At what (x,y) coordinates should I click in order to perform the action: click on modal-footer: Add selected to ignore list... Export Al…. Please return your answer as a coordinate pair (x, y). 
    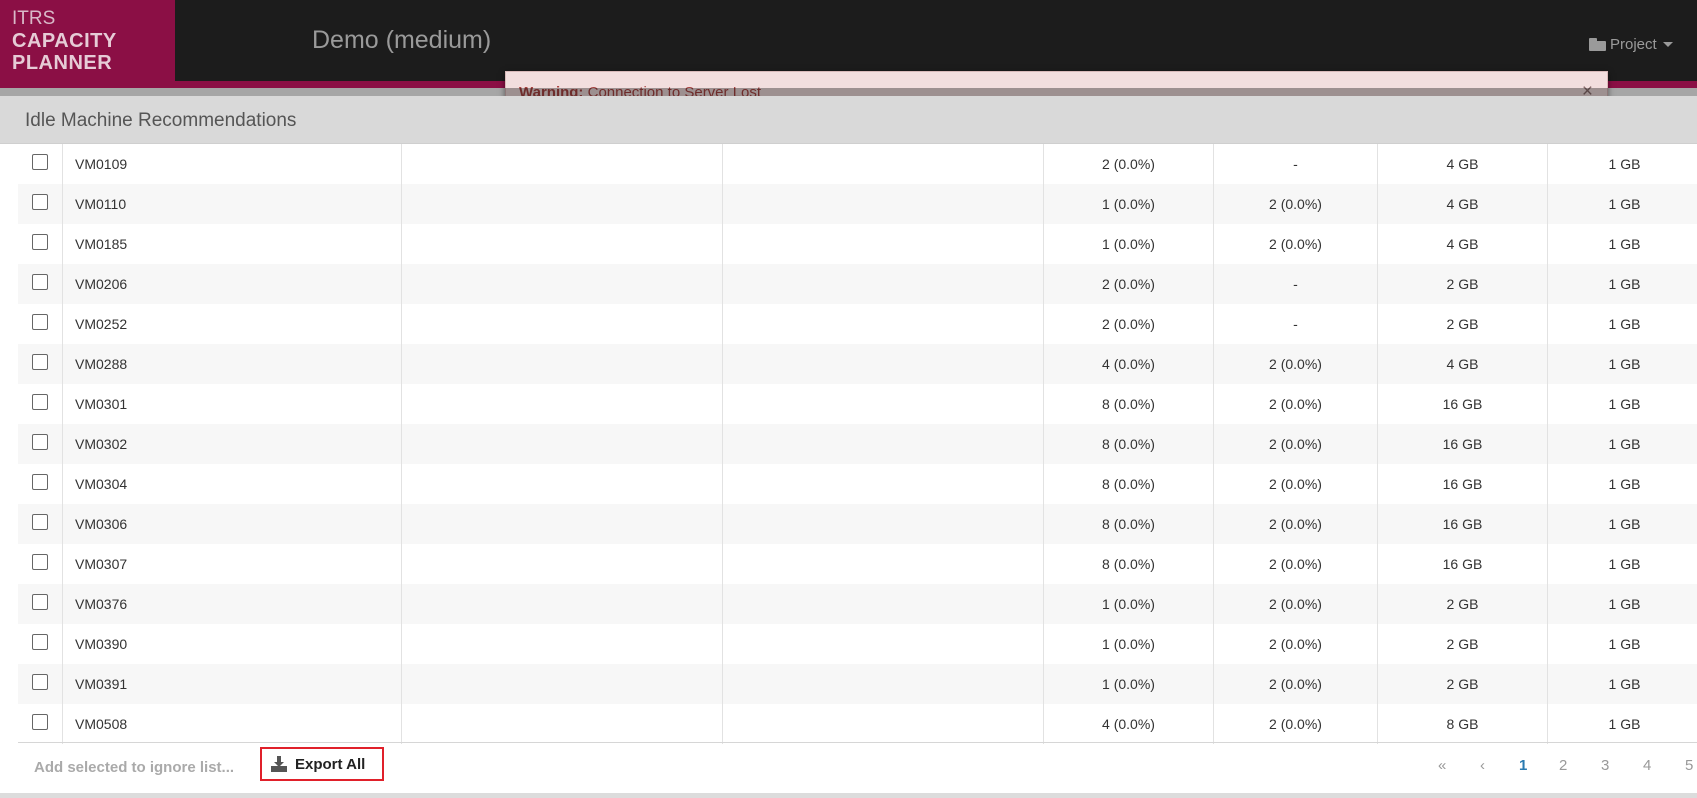
    Looking at the image, I should click on (857, 767).